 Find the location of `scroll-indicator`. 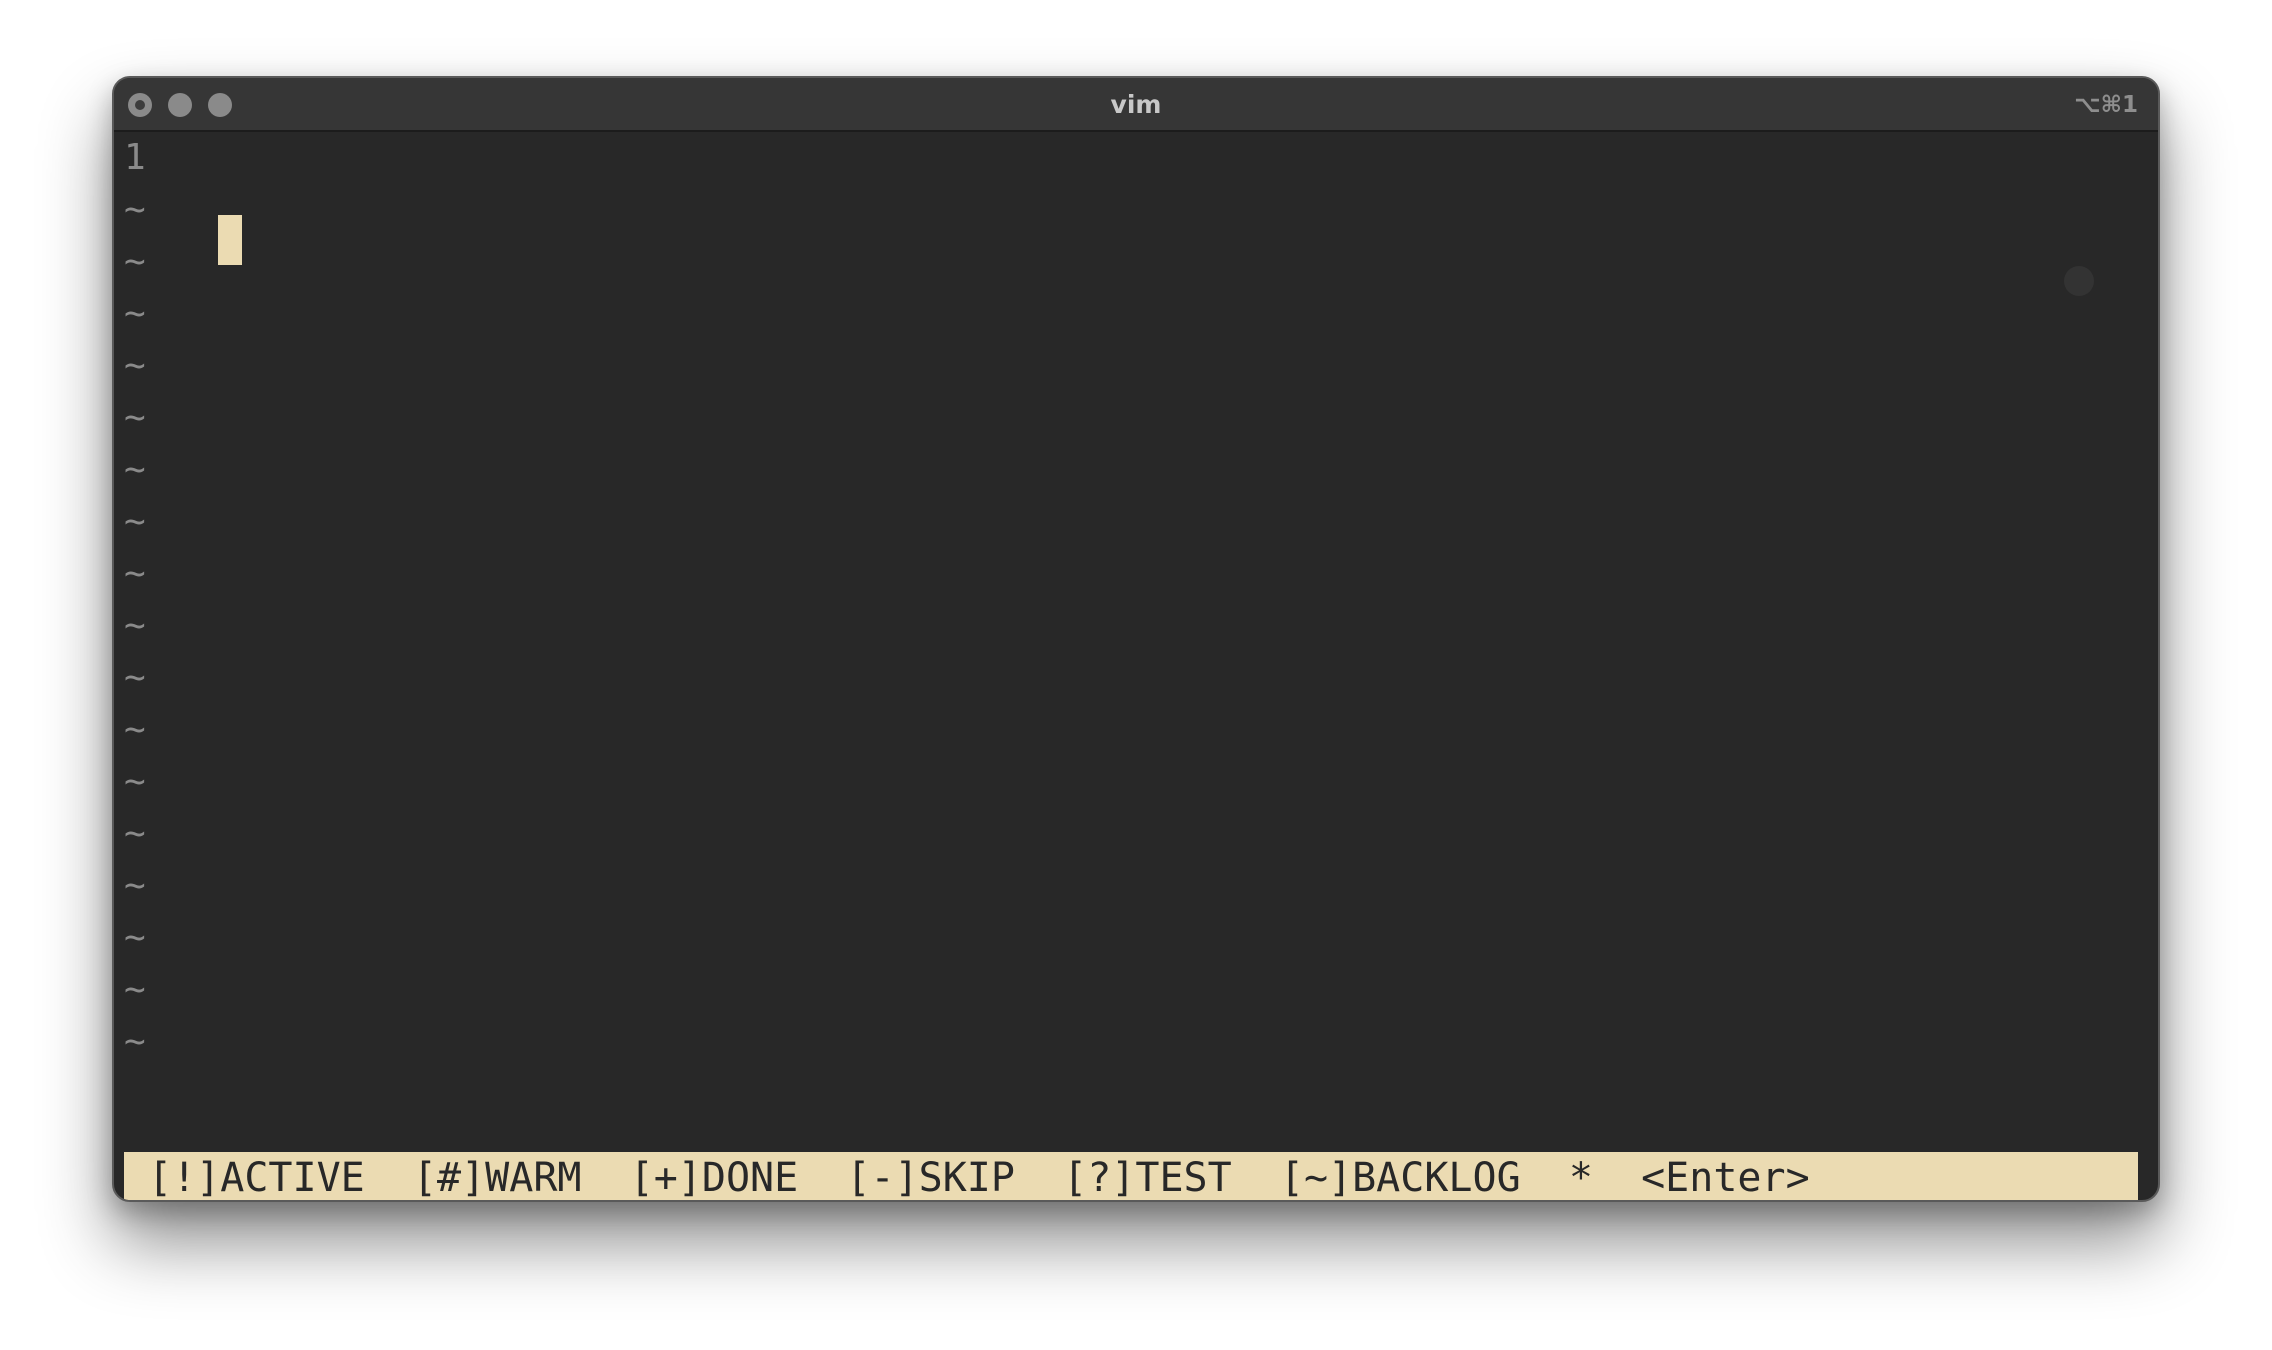

scroll-indicator is located at coordinates (2079, 281).